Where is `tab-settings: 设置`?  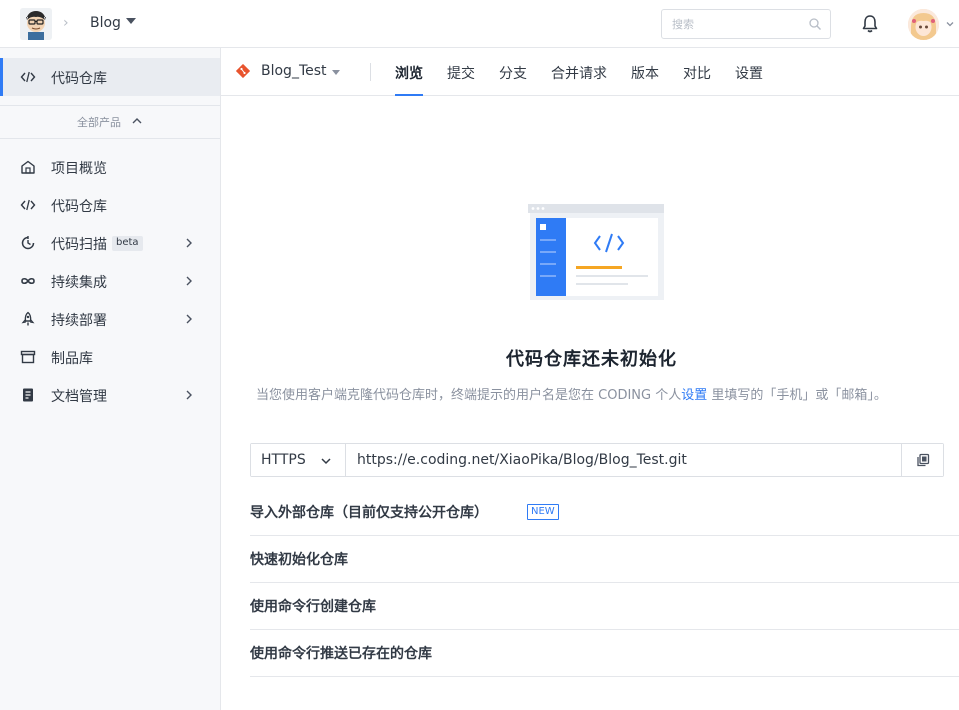 tab-settings: 设置 is located at coordinates (749, 79).